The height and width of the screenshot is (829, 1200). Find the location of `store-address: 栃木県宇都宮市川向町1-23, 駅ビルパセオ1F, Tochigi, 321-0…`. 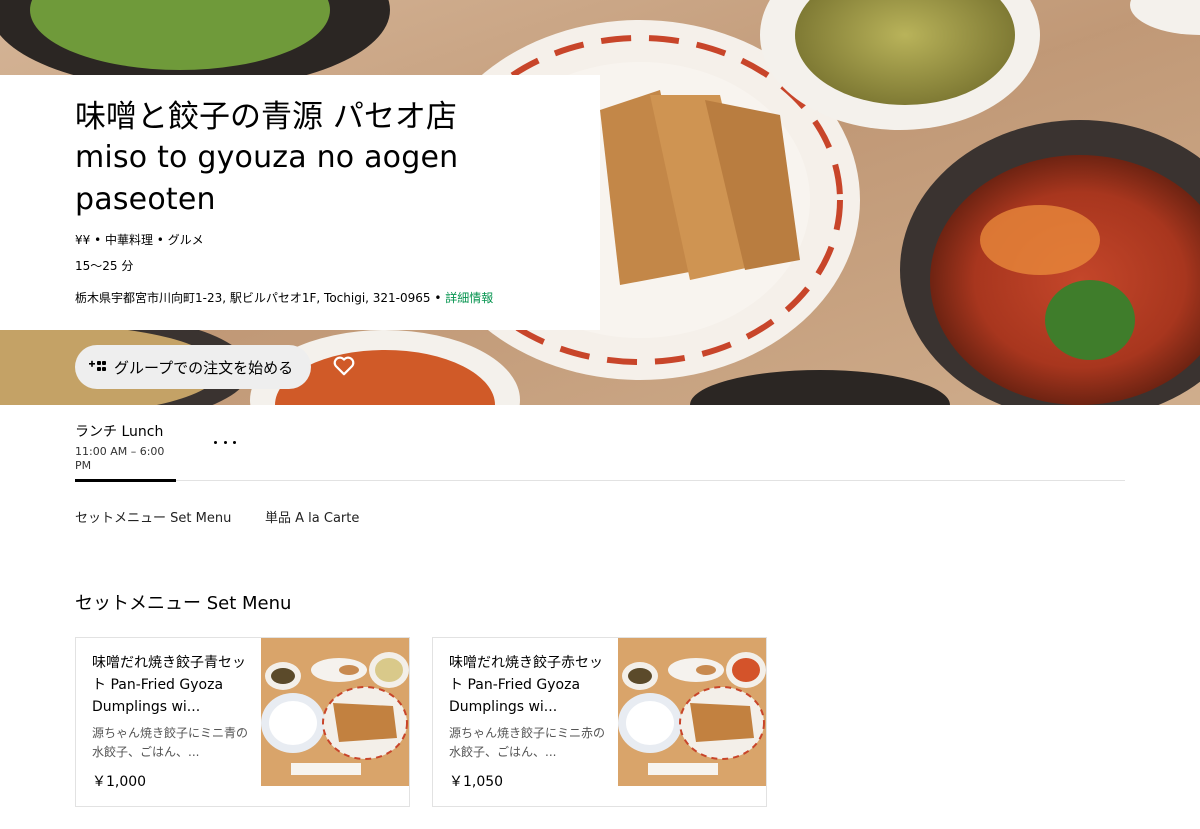

store-address: 栃木県宇都宮市川向町1-23, 駅ビルパセオ1F, Tochigi, 321-0… is located at coordinates (337, 298).